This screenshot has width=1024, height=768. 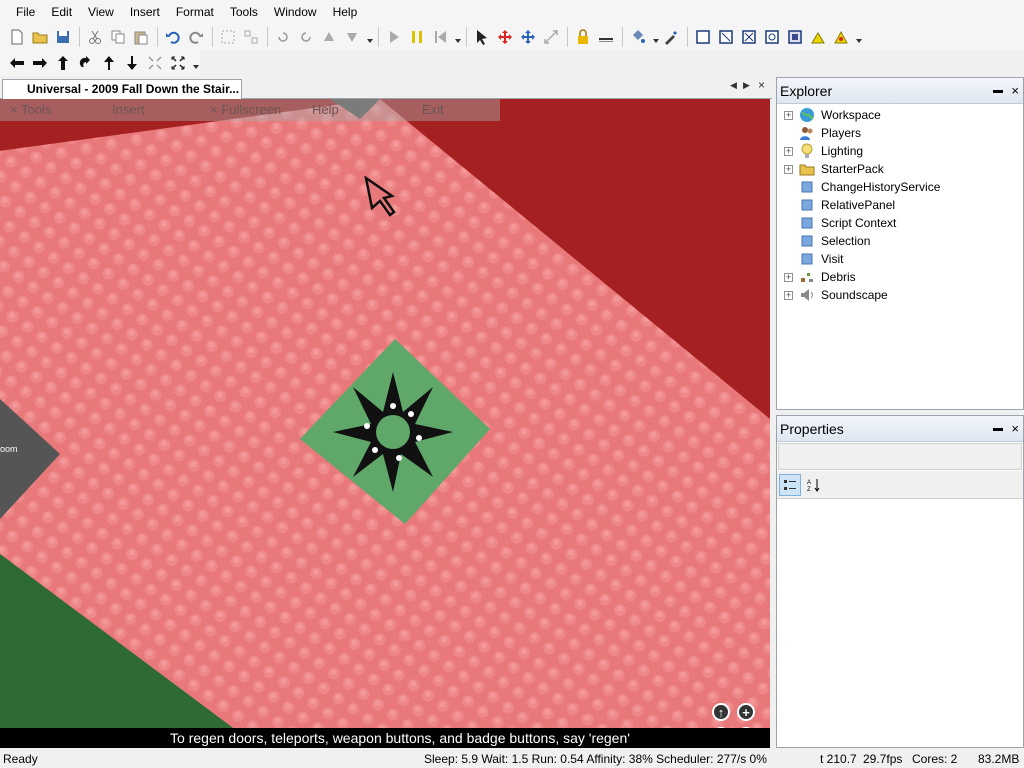 I want to click on paste-icon, so click(x=141, y=37).